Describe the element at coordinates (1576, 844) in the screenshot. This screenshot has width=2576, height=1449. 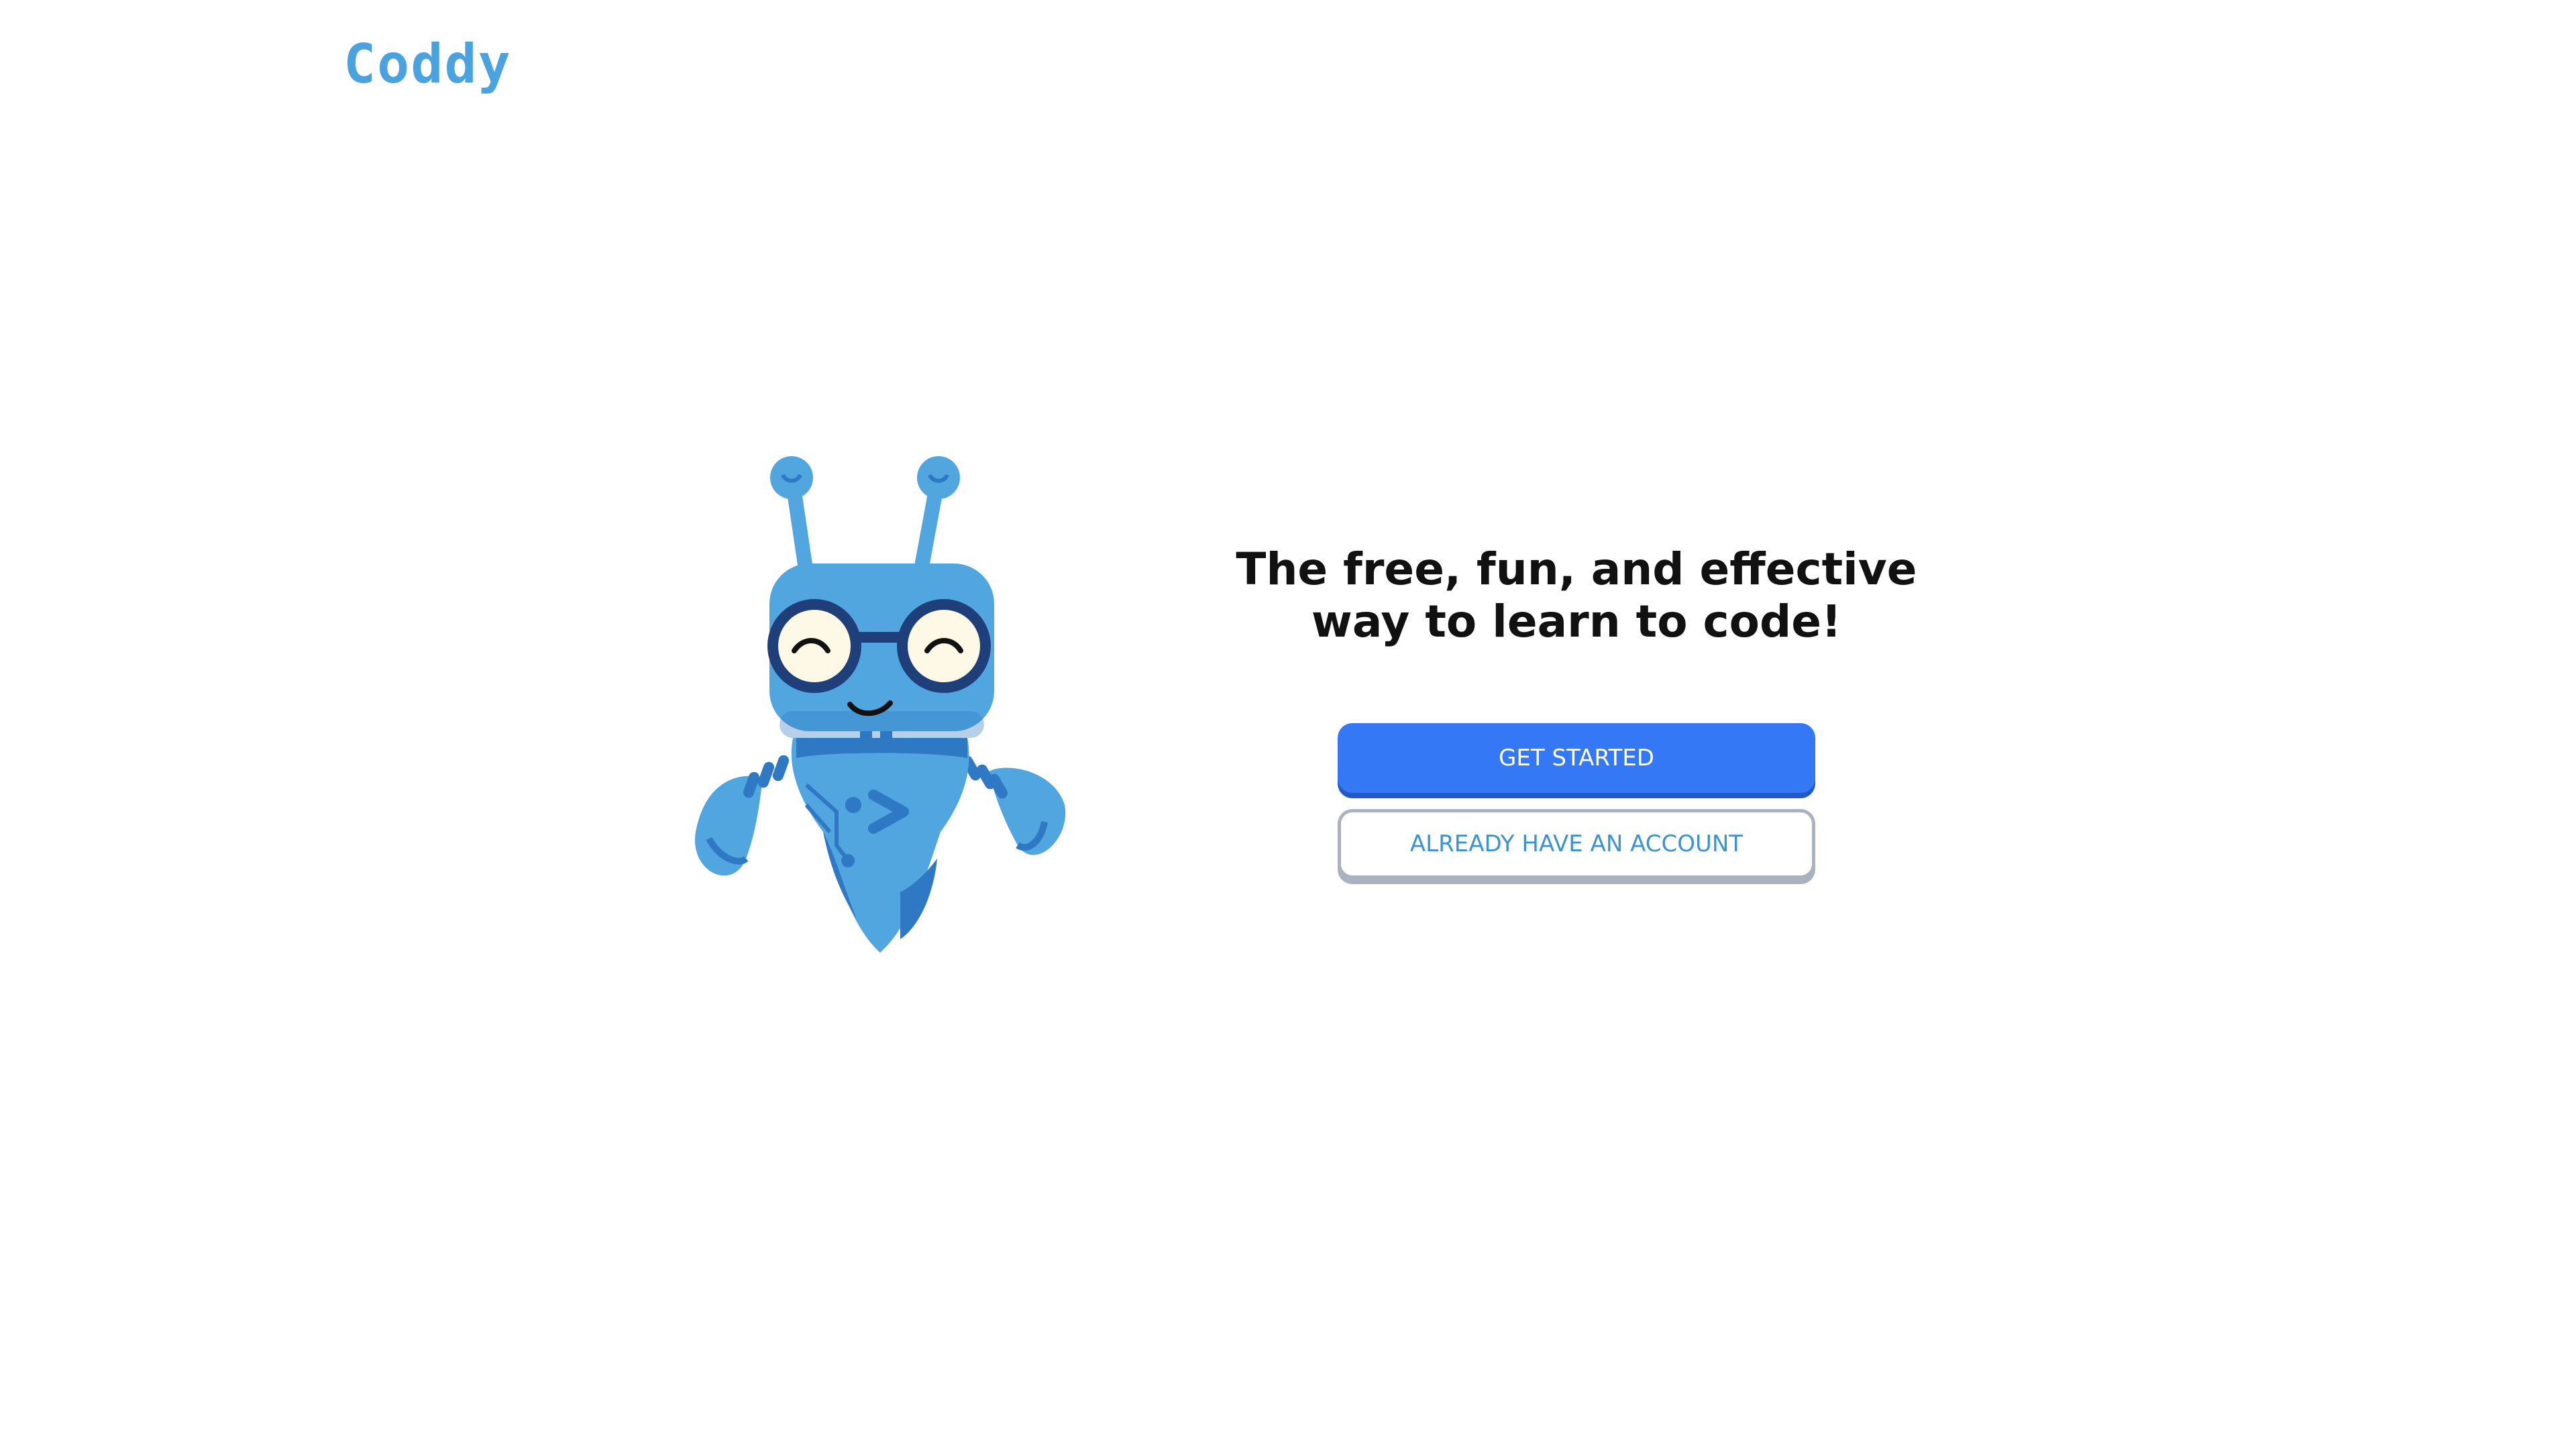
I see `login-button: ALREADY HAVE AN ACCOUNT` at that location.